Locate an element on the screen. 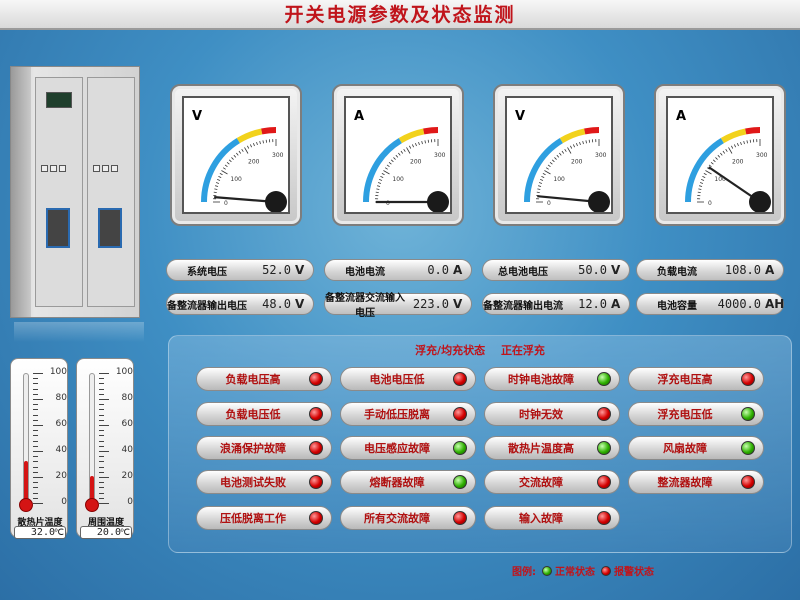  alarm-indicator: 浮充电压高 is located at coordinates (696, 379).